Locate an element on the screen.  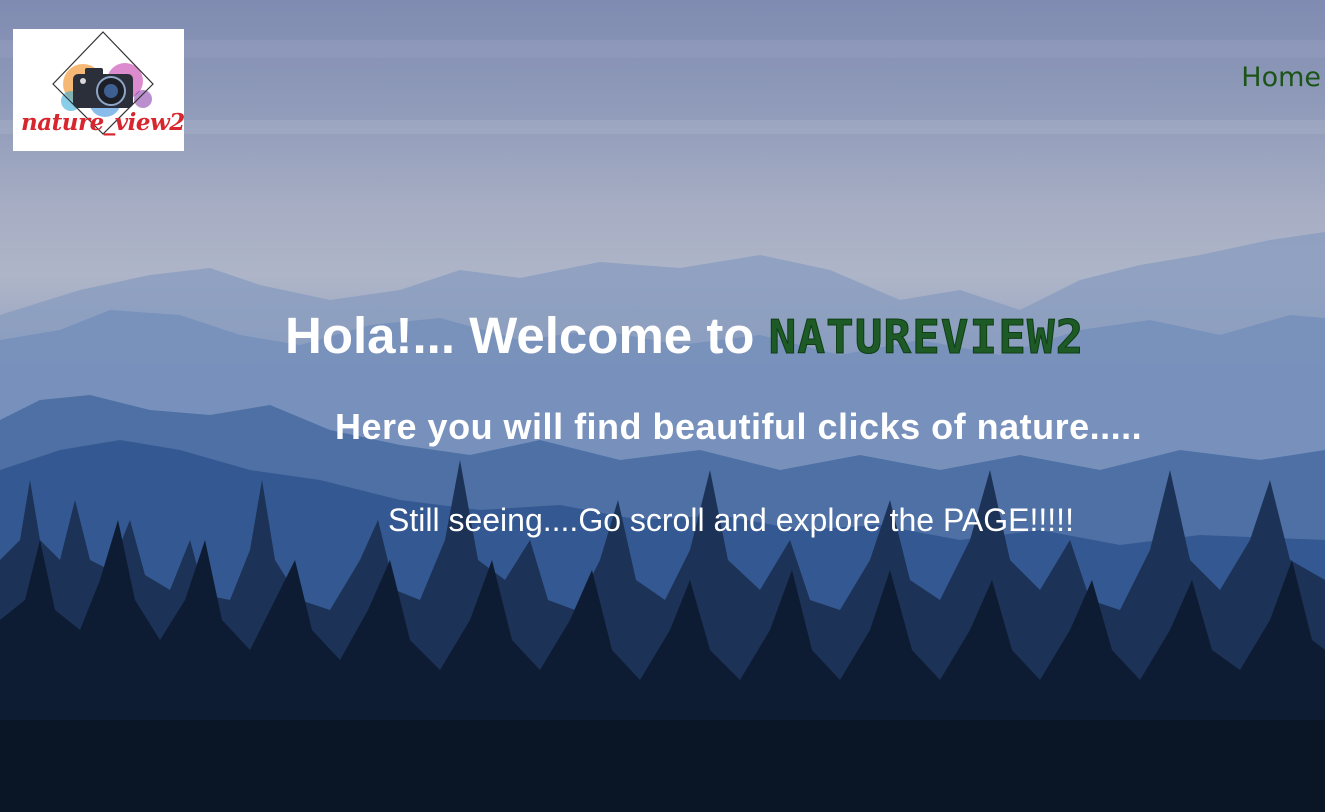
brand-name: NATUREVIEW2 is located at coordinates (926, 337).